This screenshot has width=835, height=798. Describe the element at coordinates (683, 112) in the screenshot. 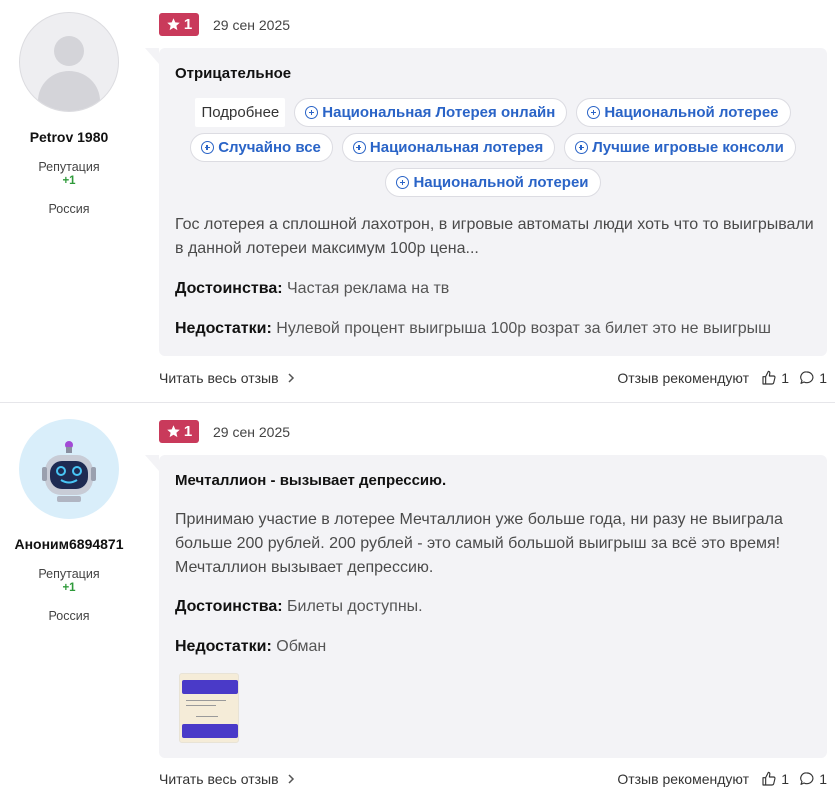

I see `tag-chip: Национальной лотерее` at that location.